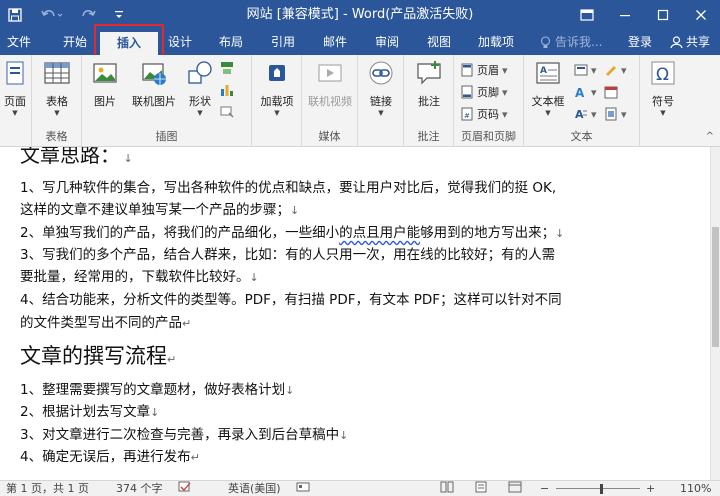 The height and width of the screenshot is (496, 720). Describe the element at coordinates (254, 488) in the screenshot. I see `language: 英语(美国)` at that location.